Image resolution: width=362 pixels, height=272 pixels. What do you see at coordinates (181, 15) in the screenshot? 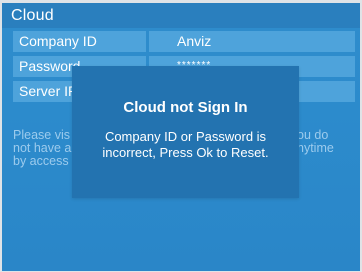
I see `header-bar: Cloud` at bounding box center [181, 15].